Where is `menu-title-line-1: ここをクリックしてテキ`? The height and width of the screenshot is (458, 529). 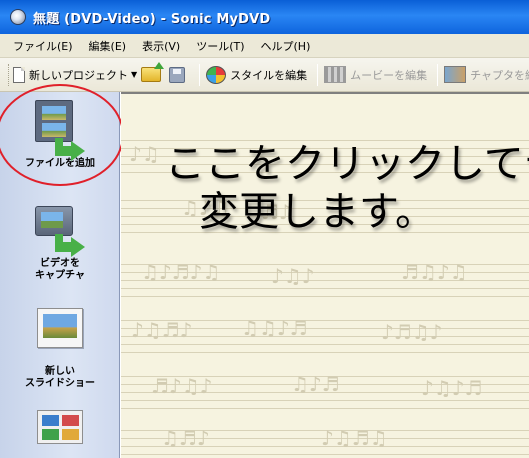
menu-title-line-1: ここをクリックしてテキ is located at coordinates (347, 164).